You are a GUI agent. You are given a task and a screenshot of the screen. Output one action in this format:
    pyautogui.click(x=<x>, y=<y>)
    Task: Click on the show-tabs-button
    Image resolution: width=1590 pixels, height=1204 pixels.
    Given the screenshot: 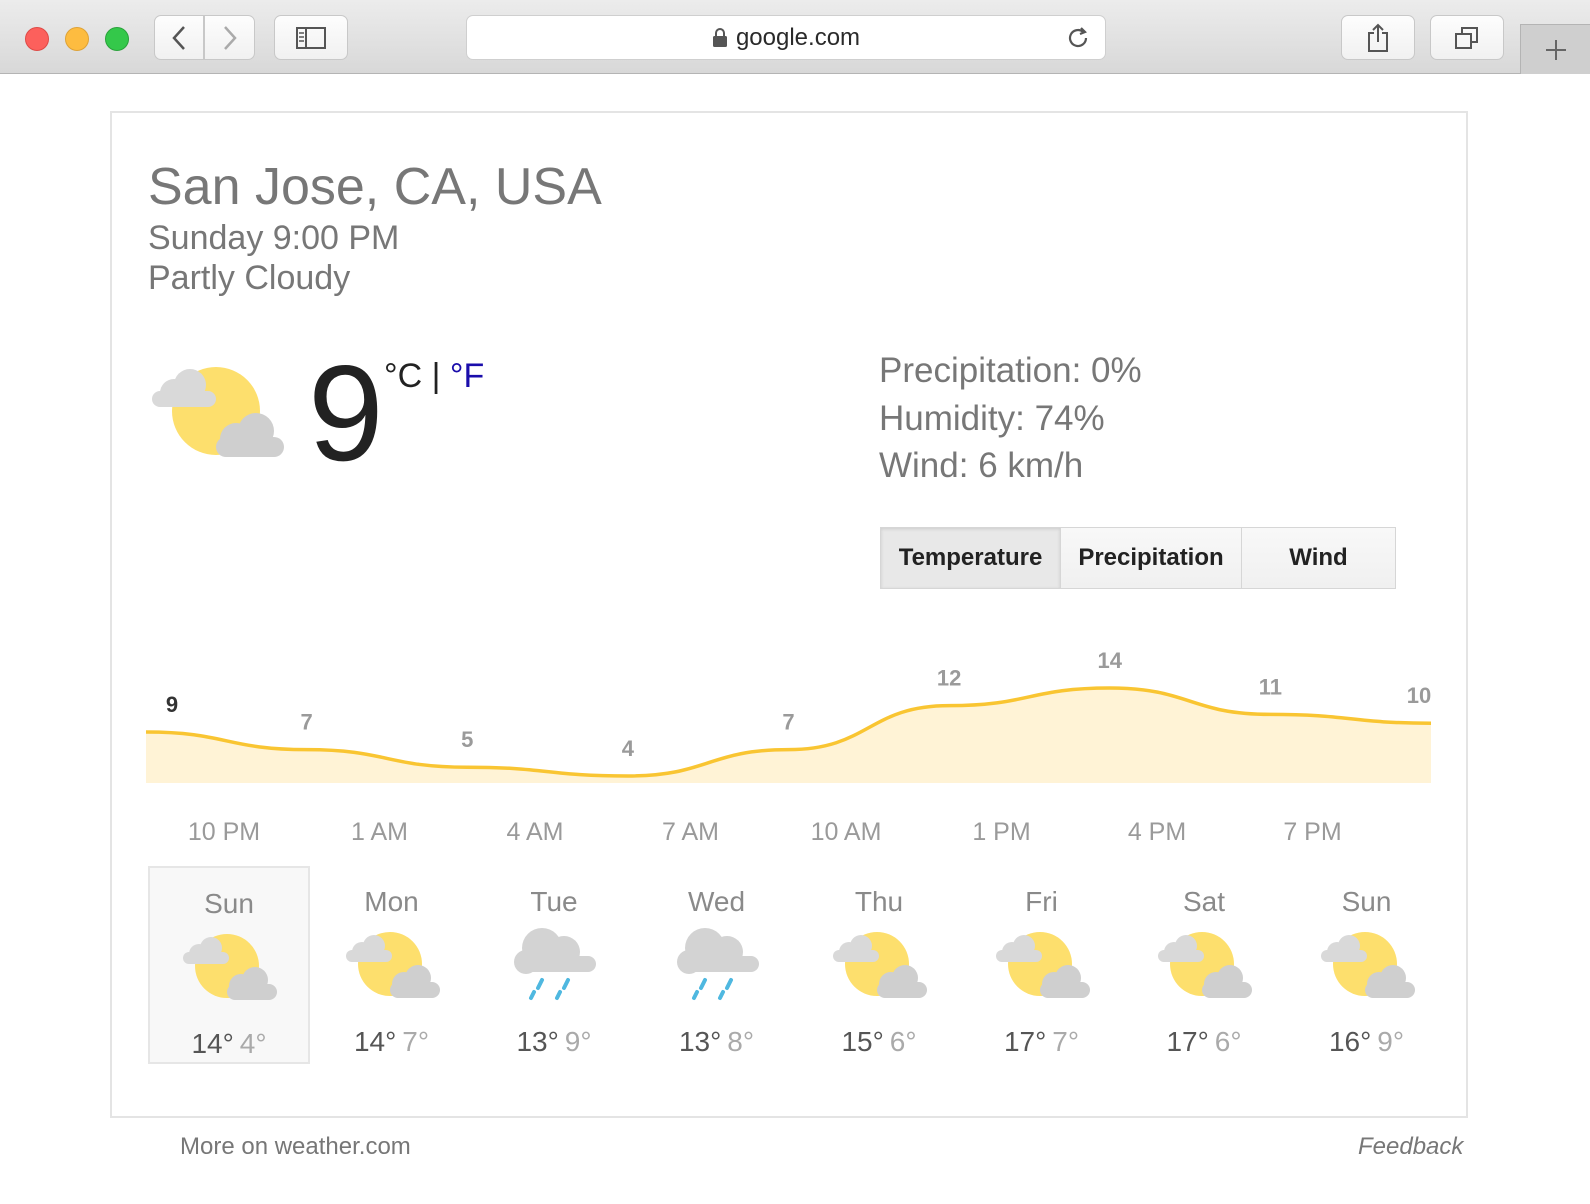 What is the action you would take?
    pyautogui.click(x=1467, y=37)
    